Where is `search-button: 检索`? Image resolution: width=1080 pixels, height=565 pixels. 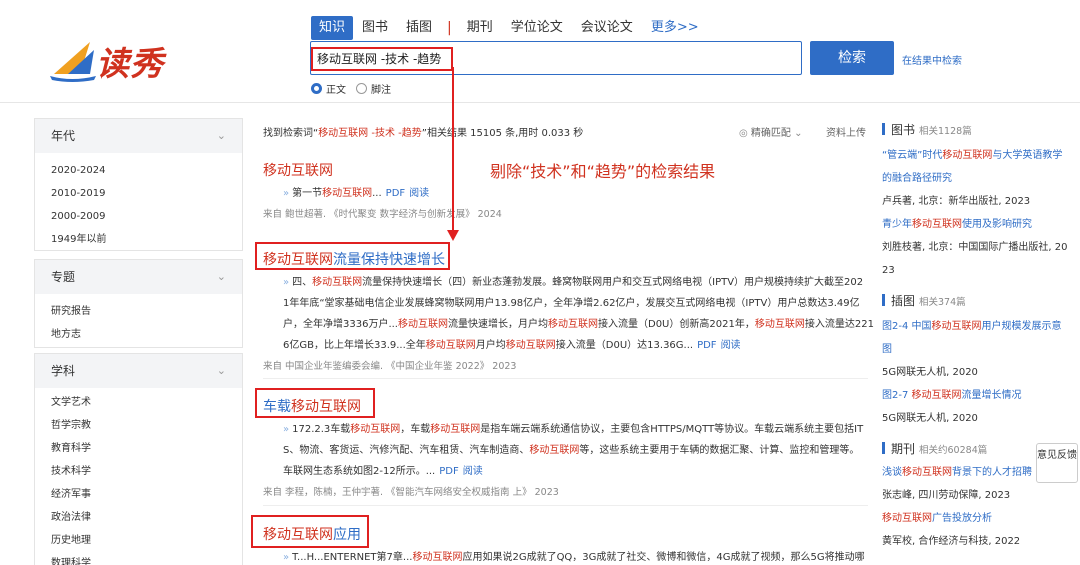 search-button: 检索 is located at coordinates (852, 58).